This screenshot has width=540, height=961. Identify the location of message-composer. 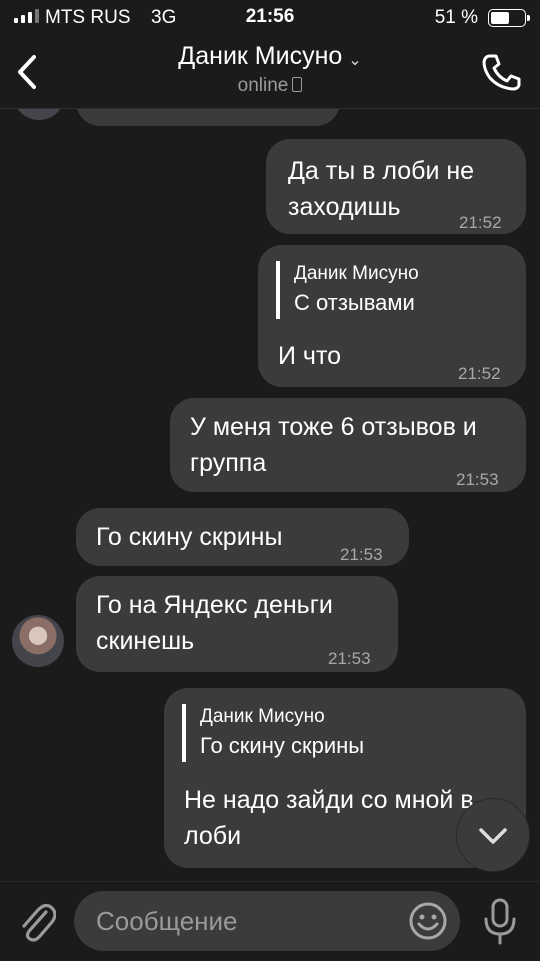
(270, 921).